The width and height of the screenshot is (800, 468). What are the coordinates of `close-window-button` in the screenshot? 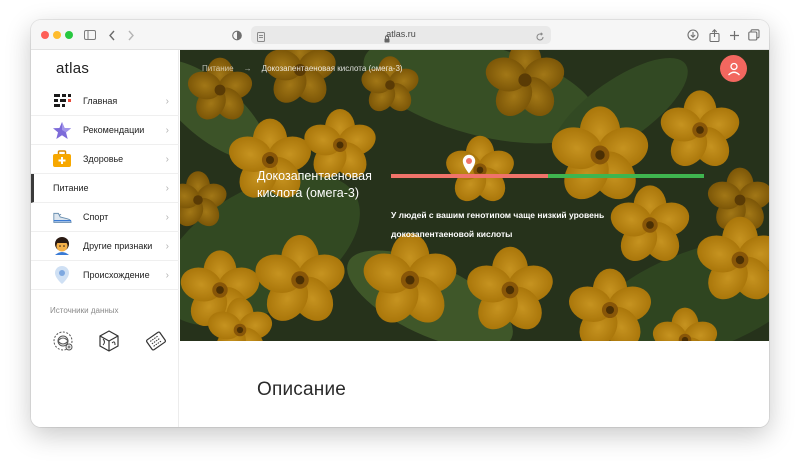 It's located at (45, 35).